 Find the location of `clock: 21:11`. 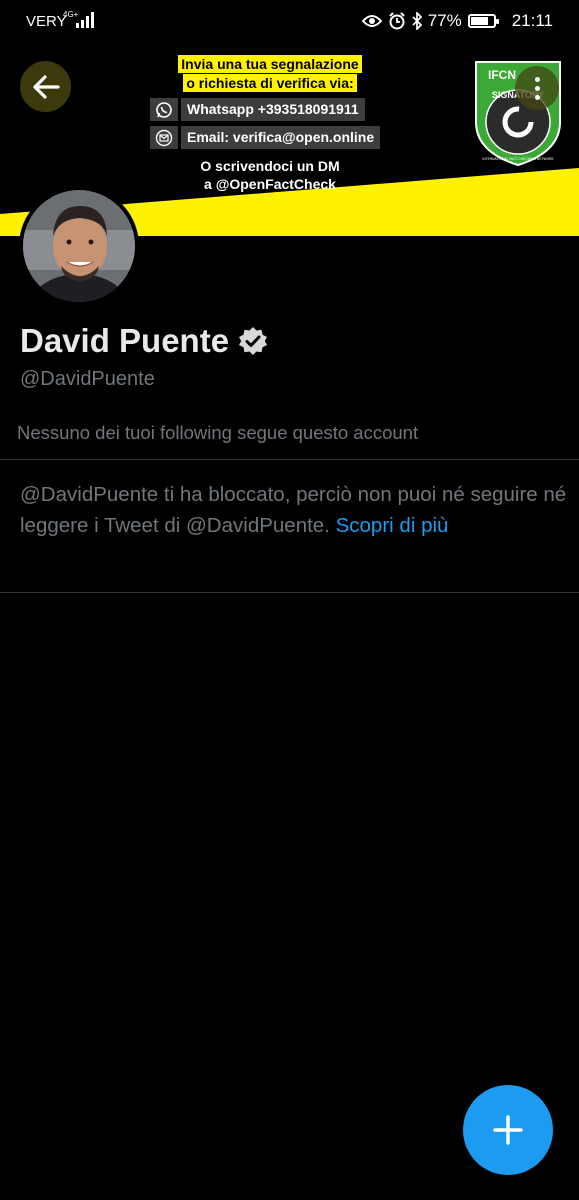

clock: 21:11 is located at coordinates (532, 20).